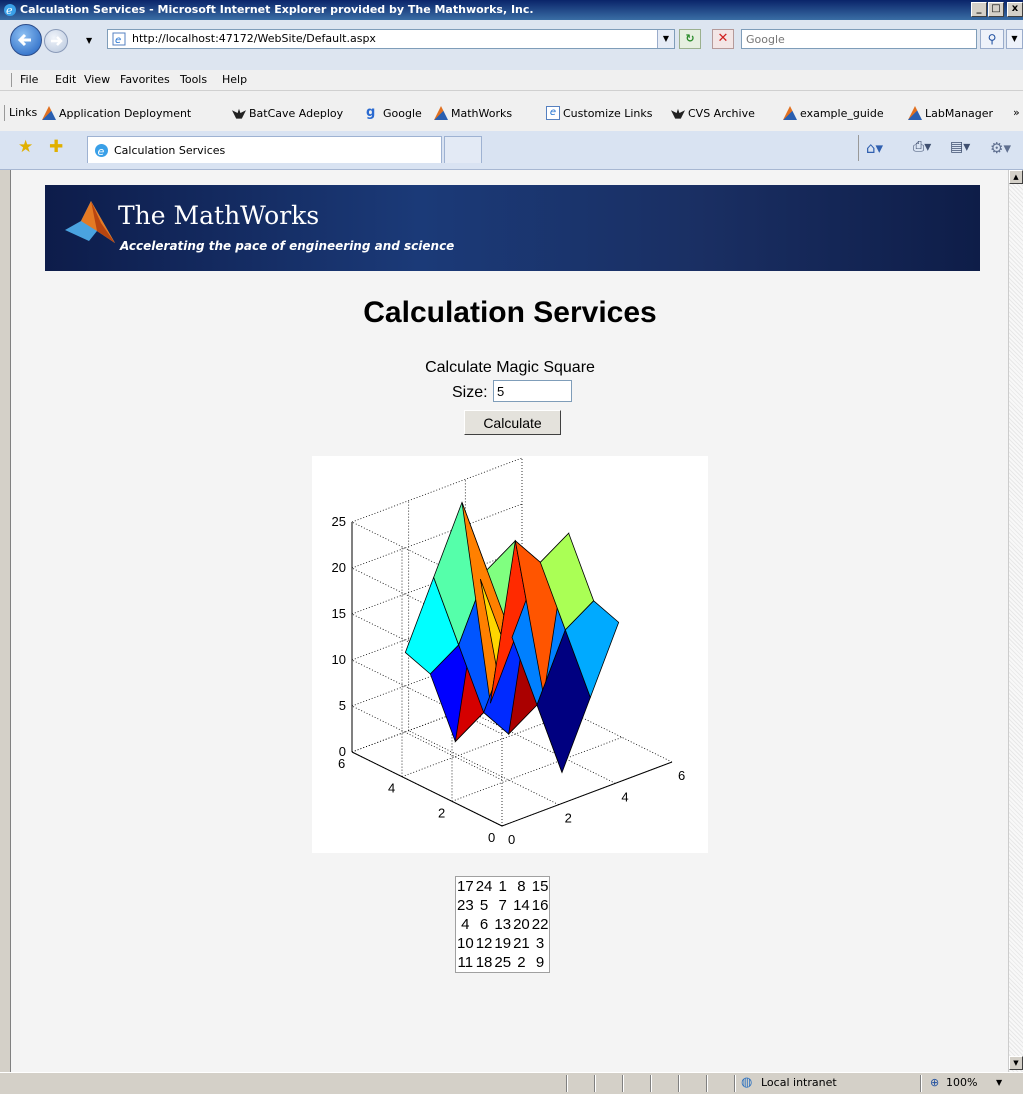 Image resolution: width=1023 pixels, height=1094 pixels. What do you see at coordinates (846, 39) in the screenshot?
I see `search-input` at bounding box center [846, 39].